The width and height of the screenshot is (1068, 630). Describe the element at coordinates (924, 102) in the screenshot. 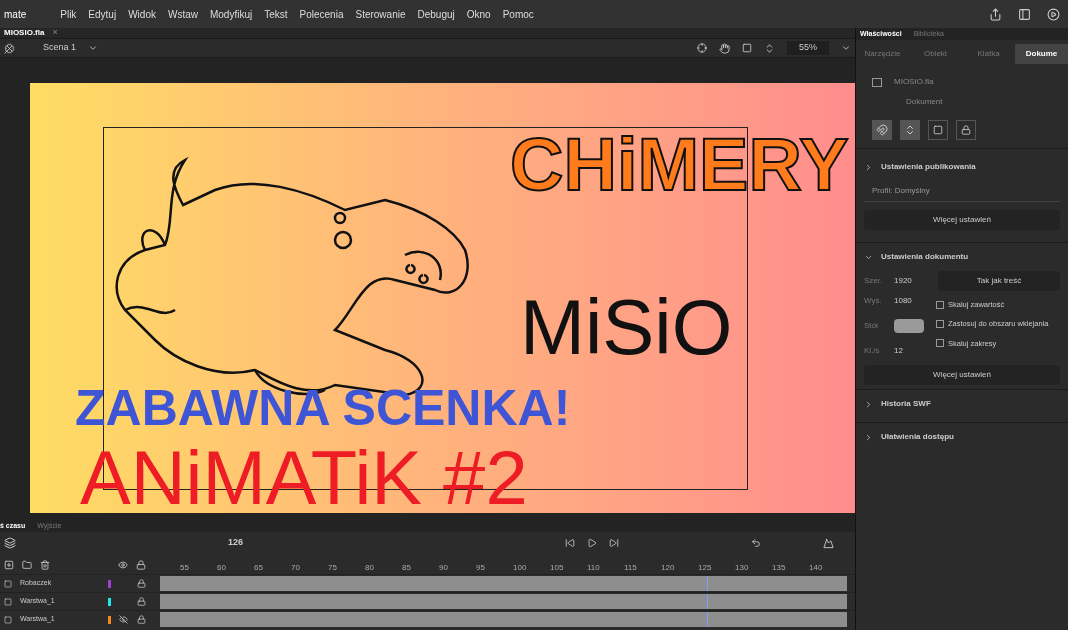

I see `object-kind: Dokument` at that location.